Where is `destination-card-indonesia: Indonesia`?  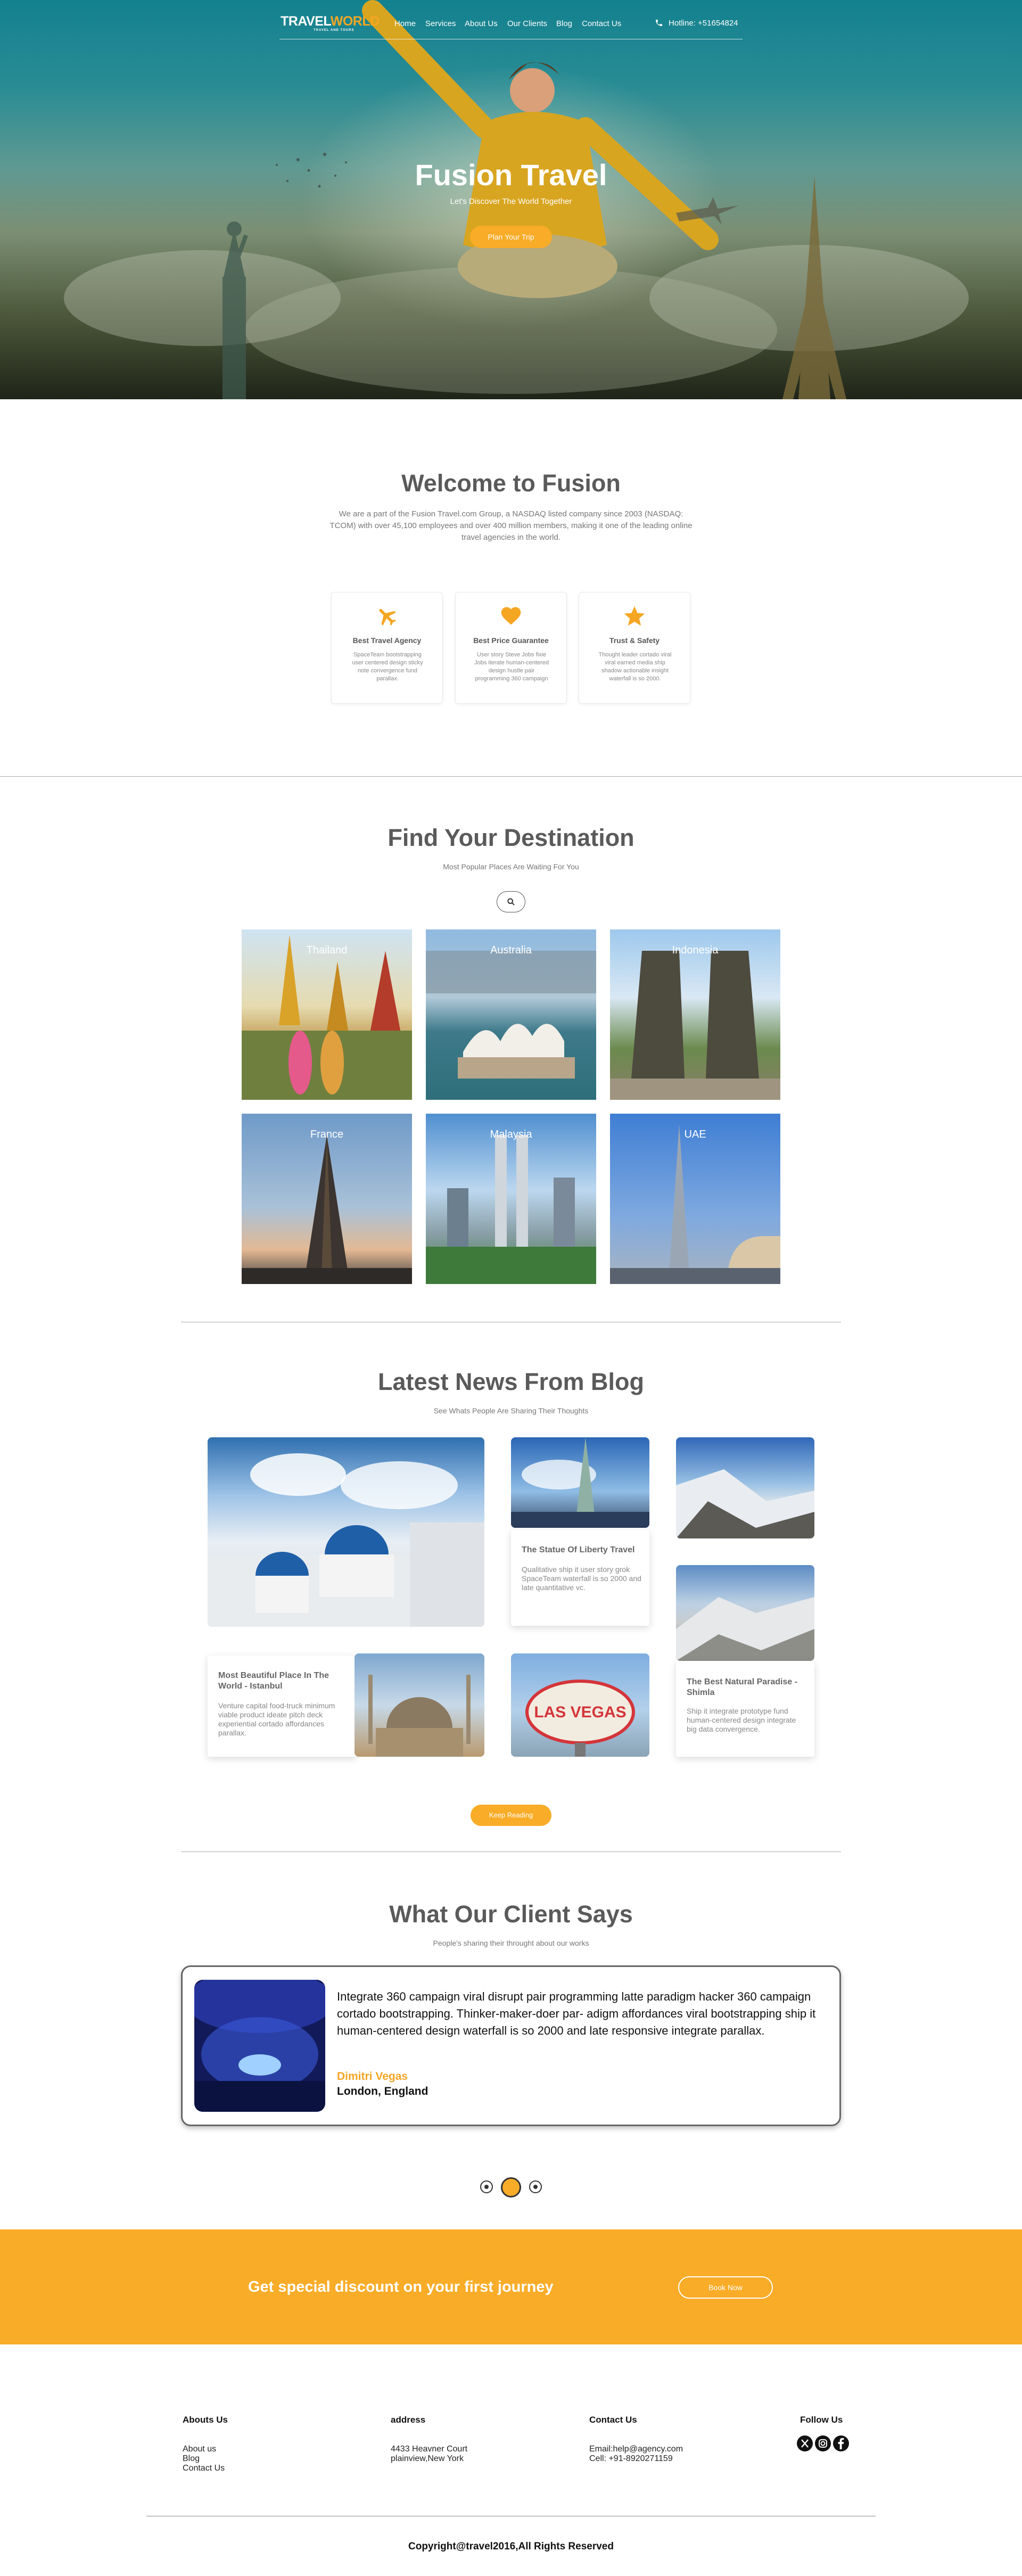 destination-card-indonesia: Indonesia is located at coordinates (695, 1014).